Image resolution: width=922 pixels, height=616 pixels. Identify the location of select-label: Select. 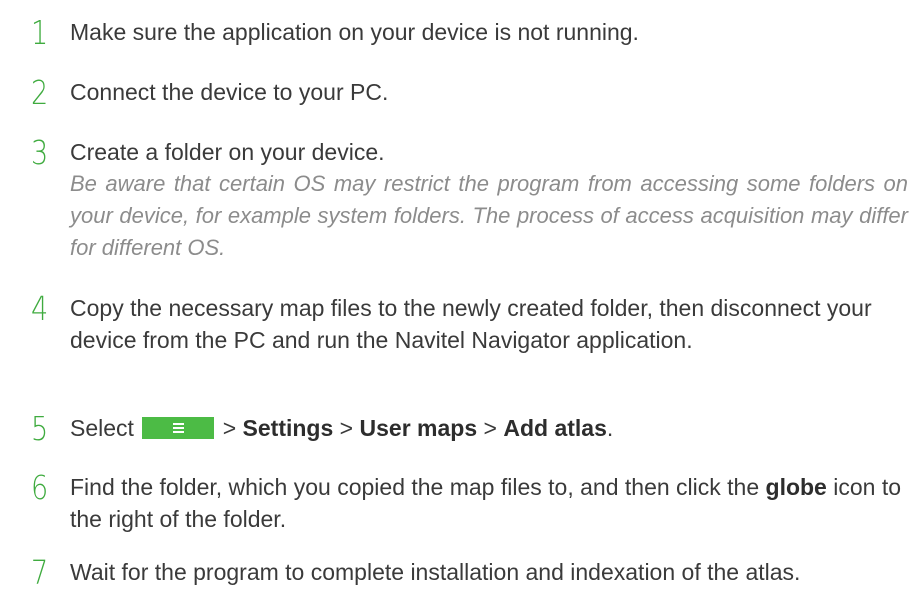
(102, 428).